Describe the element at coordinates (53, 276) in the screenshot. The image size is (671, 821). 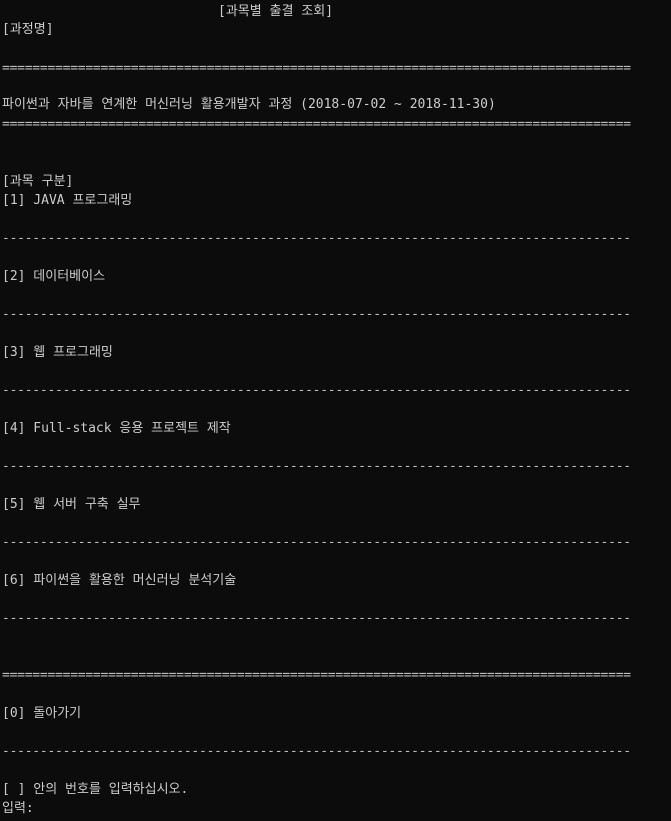
I see `subject-option-2: [2] 데이터베이스` at that location.